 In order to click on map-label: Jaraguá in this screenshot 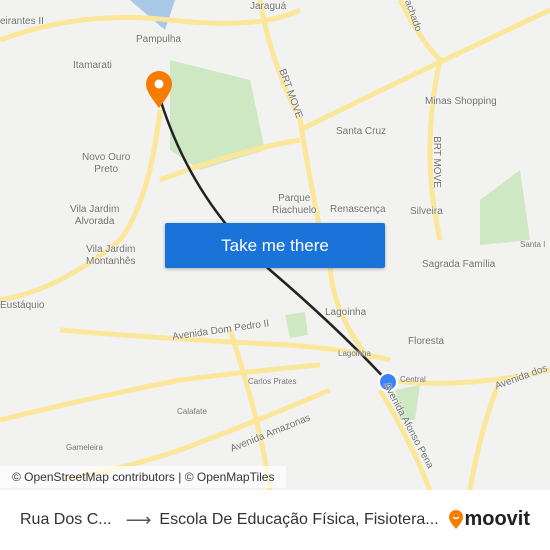, I will do `click(268, 6)`.